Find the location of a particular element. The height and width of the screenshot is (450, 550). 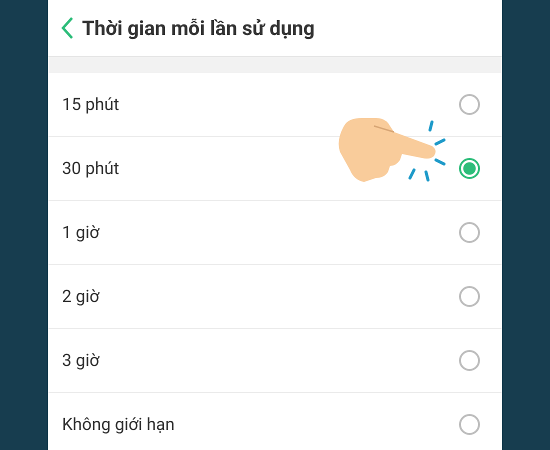

option-row: 2 giờ is located at coordinates (275, 297).